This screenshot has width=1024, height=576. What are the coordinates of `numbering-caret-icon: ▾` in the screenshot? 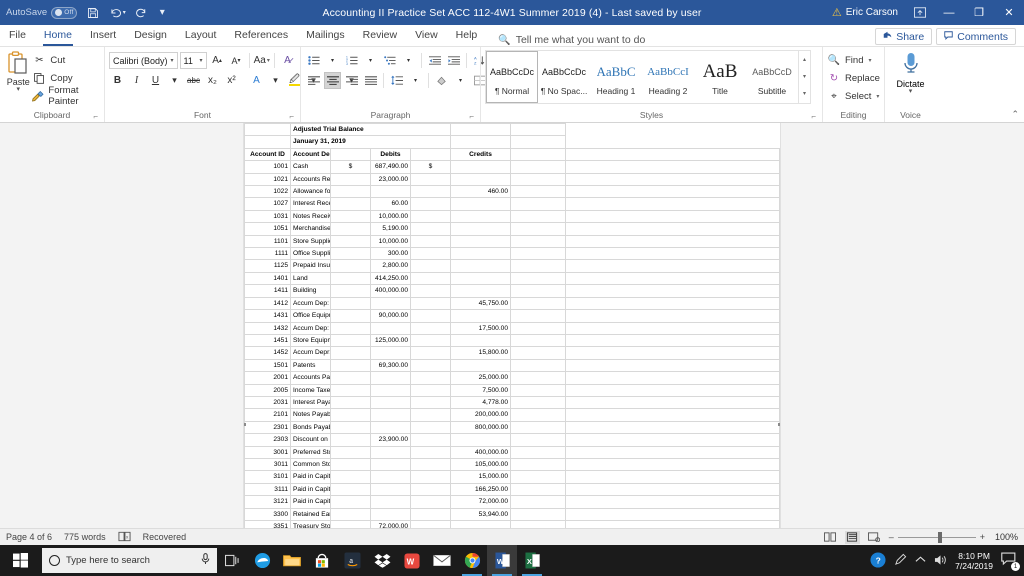 It's located at (370, 60).